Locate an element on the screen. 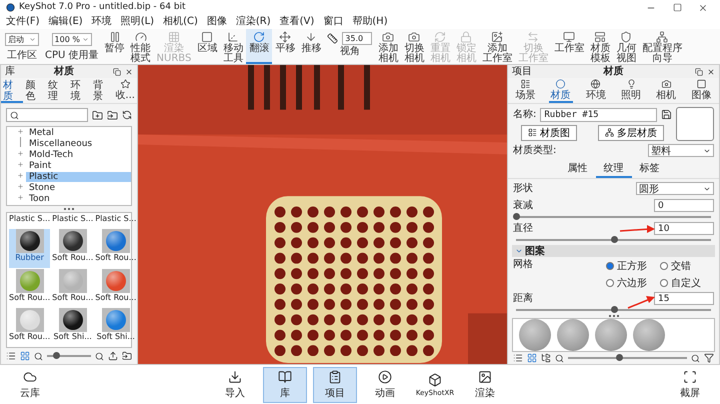  radio-option: 交错 is located at coordinates (687, 266).